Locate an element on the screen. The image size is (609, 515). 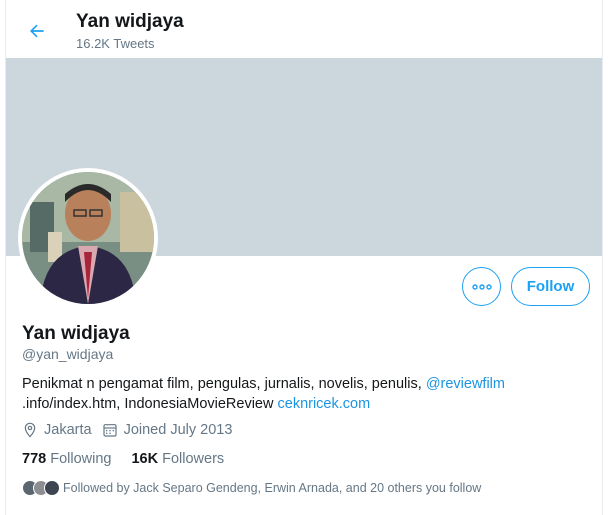
following-label: Following is located at coordinates (81, 459).